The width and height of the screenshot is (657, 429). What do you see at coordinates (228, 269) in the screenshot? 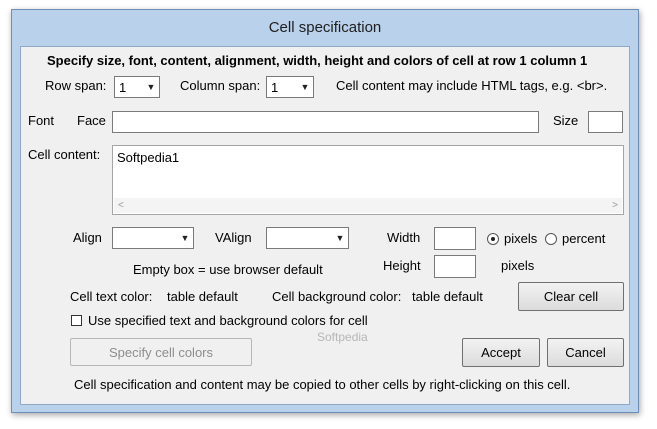
I see `empty-box-note: Empty box = use browser default` at bounding box center [228, 269].